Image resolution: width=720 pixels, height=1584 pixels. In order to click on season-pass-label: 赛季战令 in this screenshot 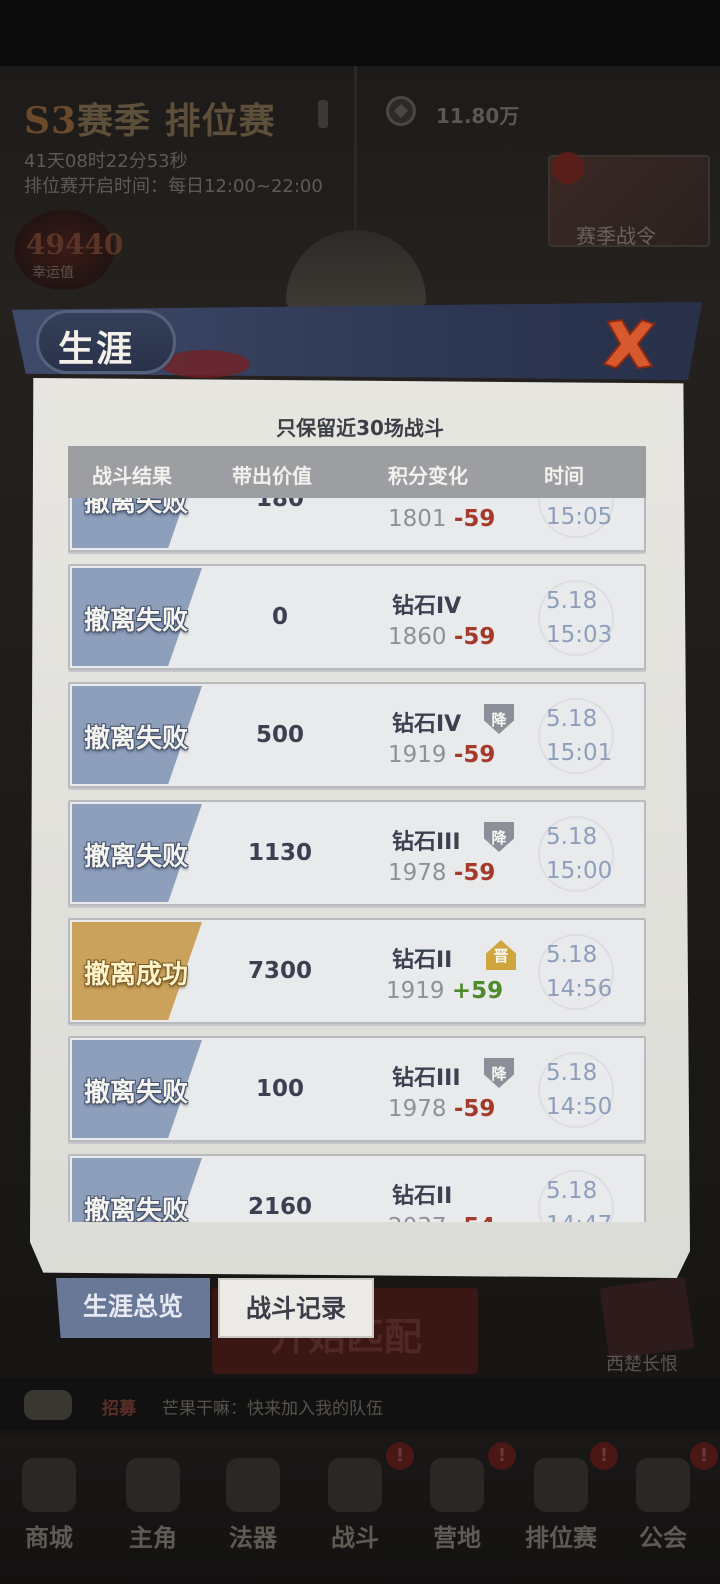, I will do `click(616, 236)`.